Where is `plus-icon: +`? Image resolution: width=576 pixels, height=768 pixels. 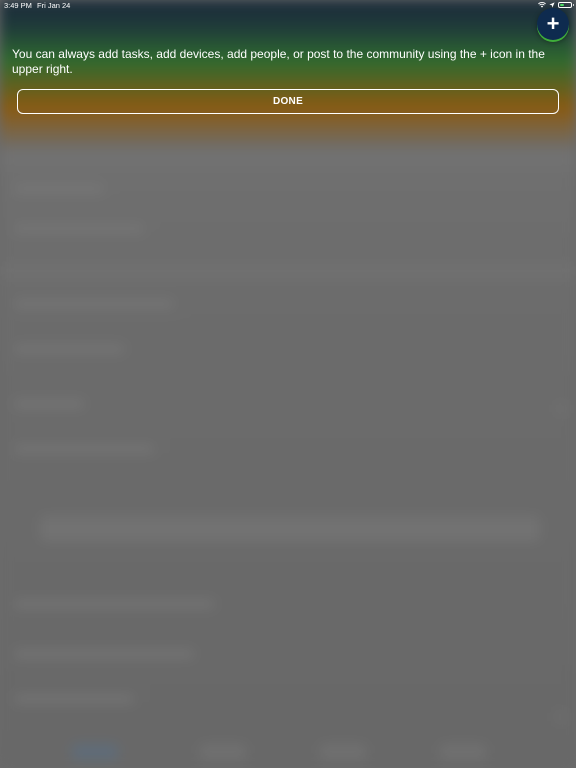
plus-icon: + is located at coordinates (553, 23).